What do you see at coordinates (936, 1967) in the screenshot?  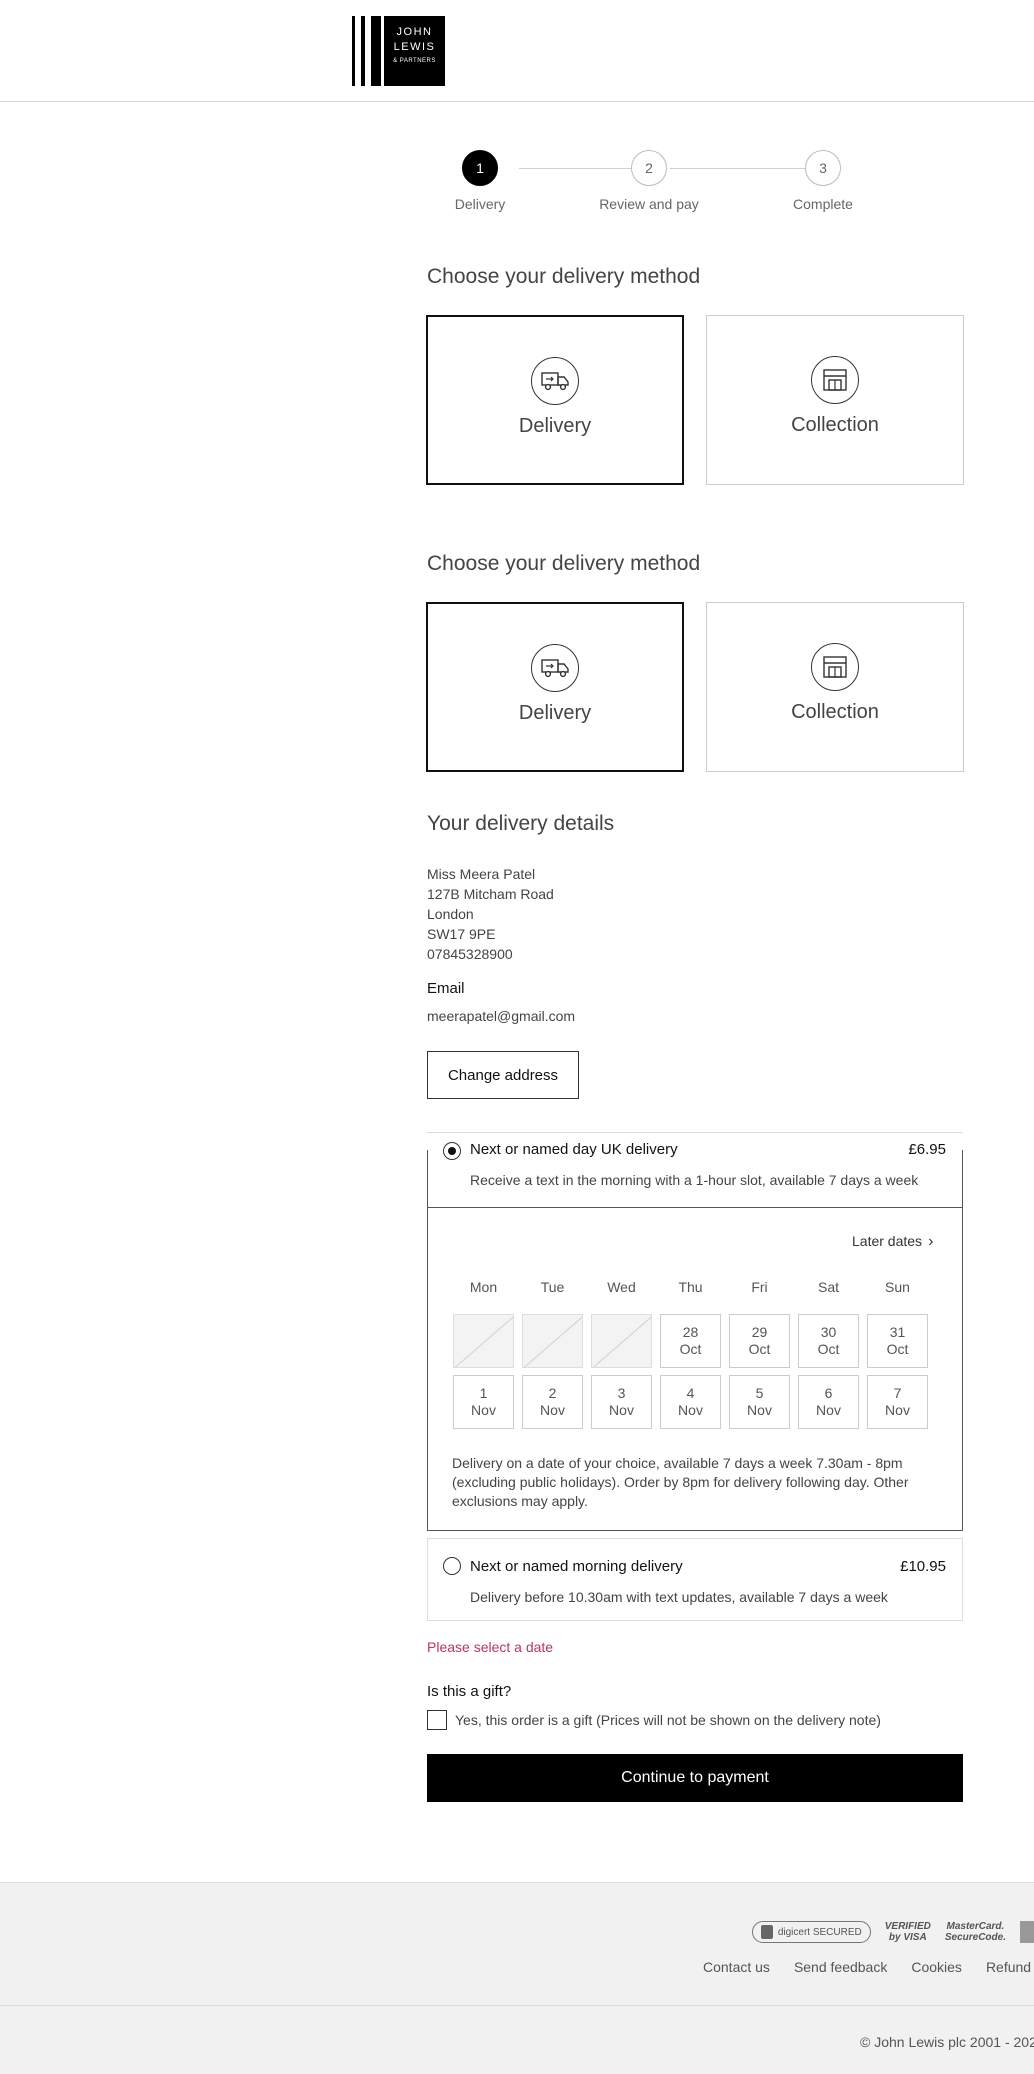 I see `cookies-link: Cookies` at bounding box center [936, 1967].